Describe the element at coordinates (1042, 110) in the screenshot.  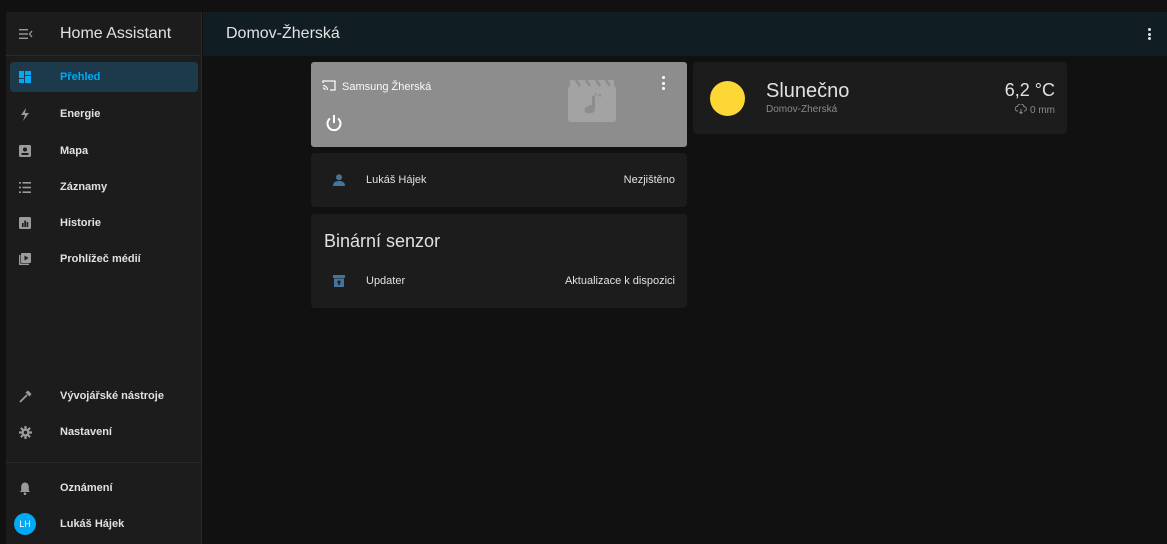
I see `precipitation-value: 0 mm` at that location.